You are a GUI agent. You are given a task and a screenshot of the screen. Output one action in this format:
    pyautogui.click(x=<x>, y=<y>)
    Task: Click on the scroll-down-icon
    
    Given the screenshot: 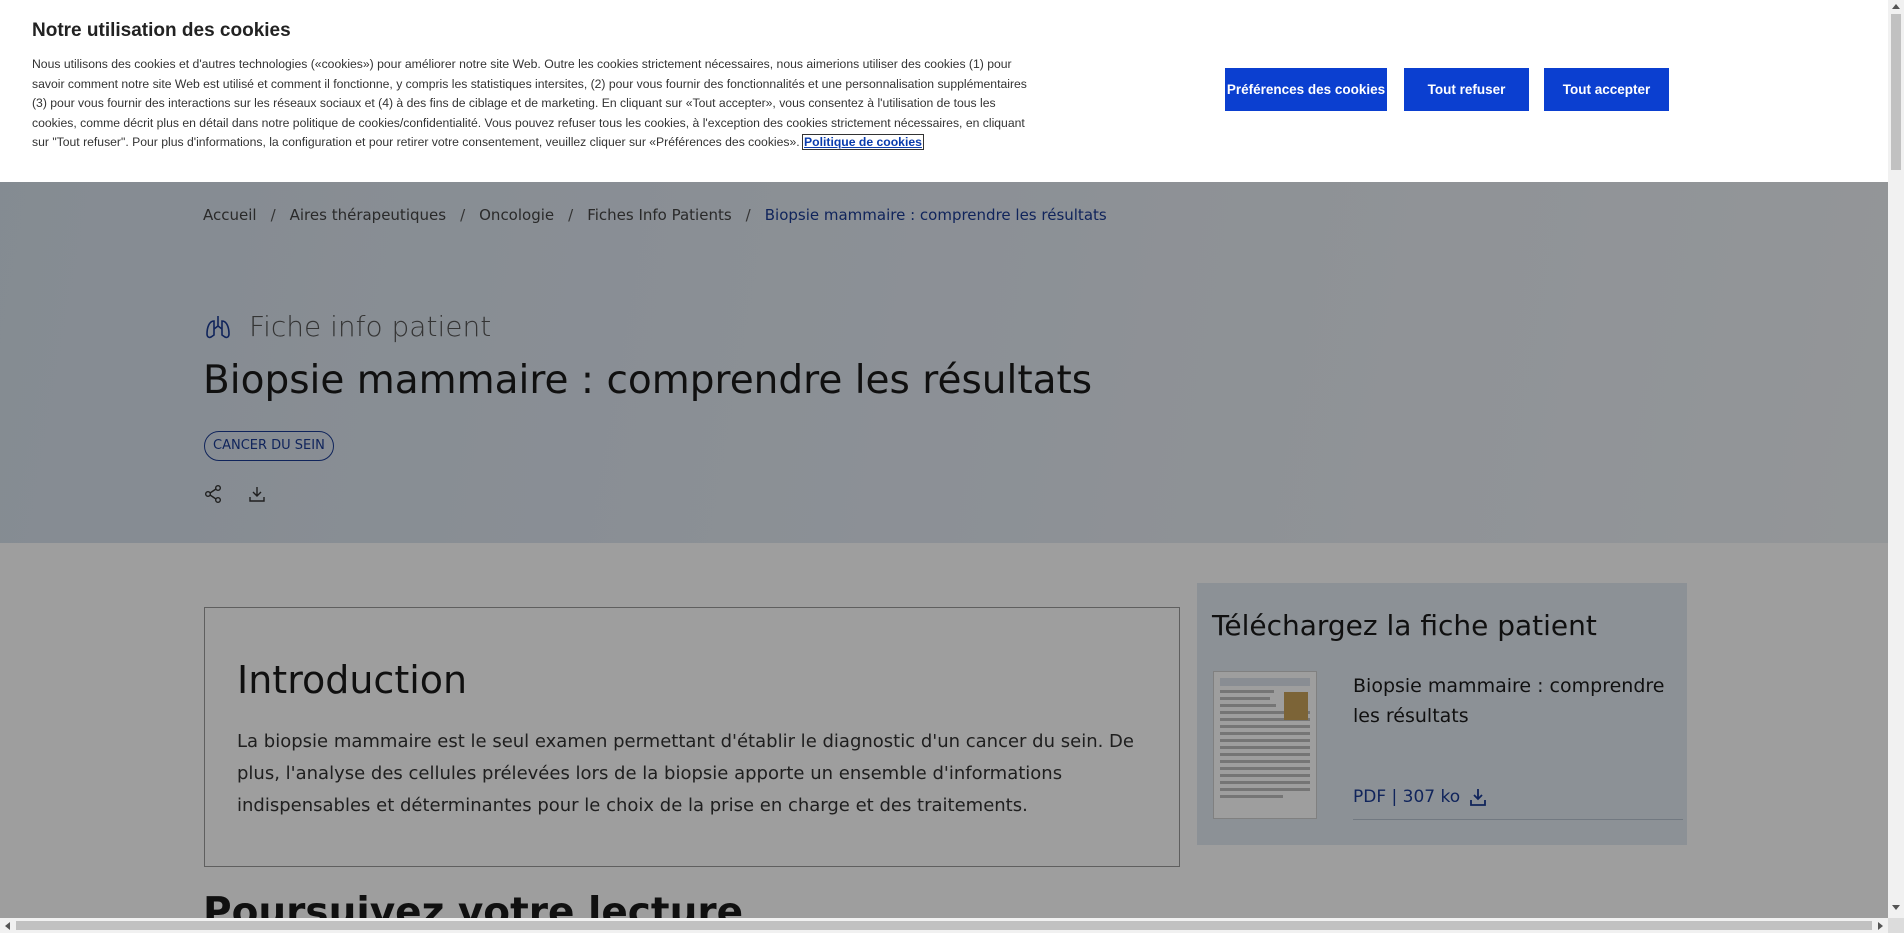 What is the action you would take?
    pyautogui.click(x=1896, y=907)
    